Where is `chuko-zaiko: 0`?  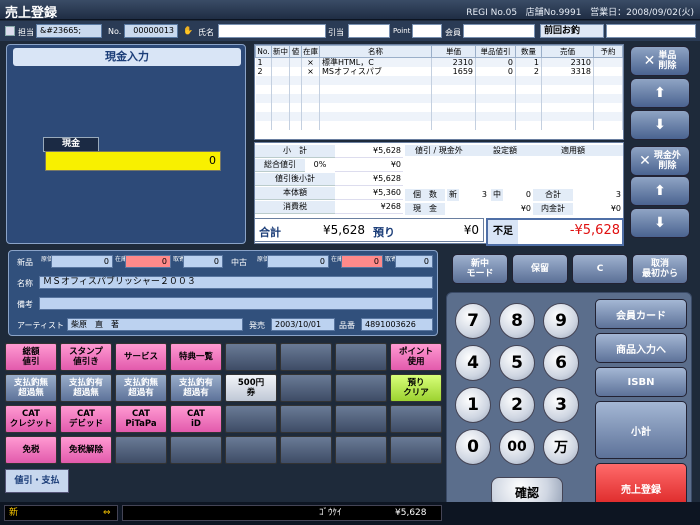 chuko-zaiko: 0 is located at coordinates (362, 261).